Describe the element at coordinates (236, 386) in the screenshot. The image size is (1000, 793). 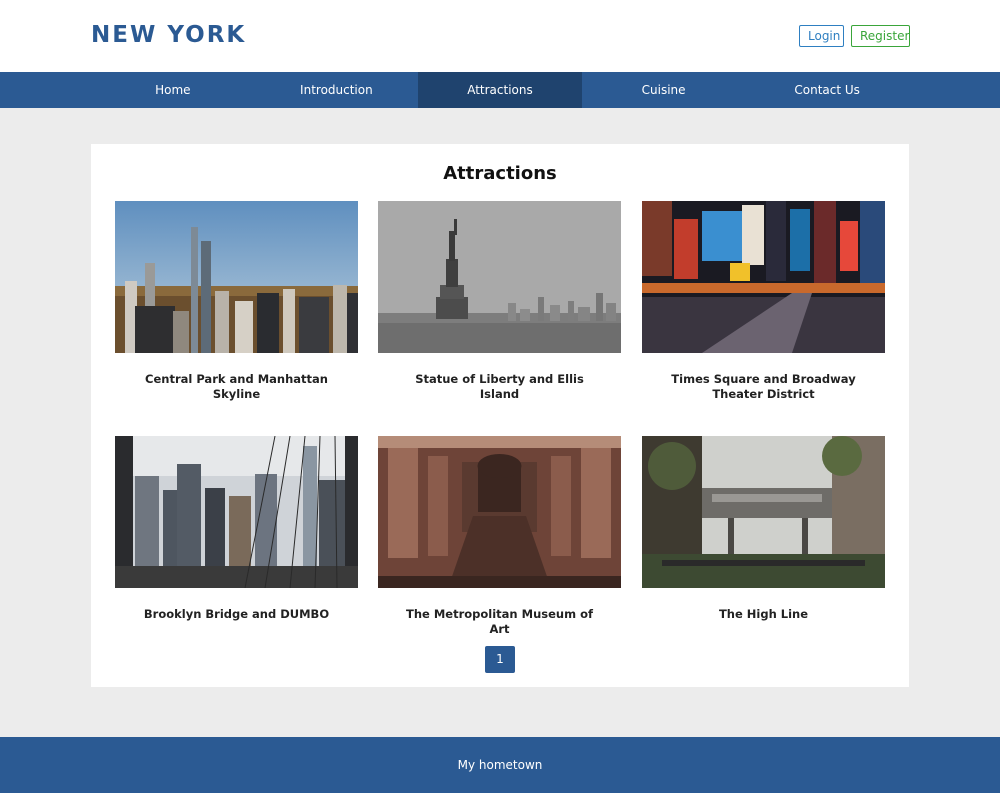
I see `card-title: Central Park and Manhattan Skyline` at that location.